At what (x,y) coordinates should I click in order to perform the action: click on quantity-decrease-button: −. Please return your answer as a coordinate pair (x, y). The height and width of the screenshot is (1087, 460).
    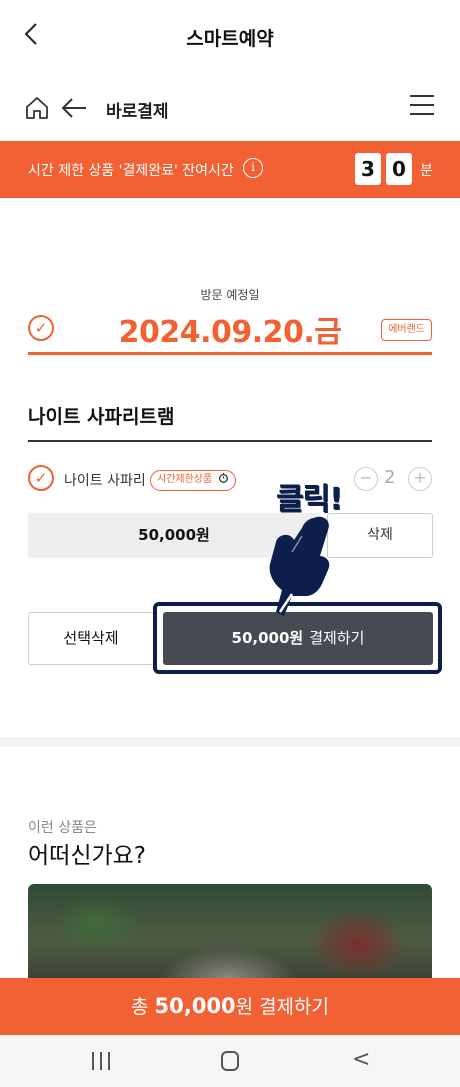
    Looking at the image, I should click on (366, 479).